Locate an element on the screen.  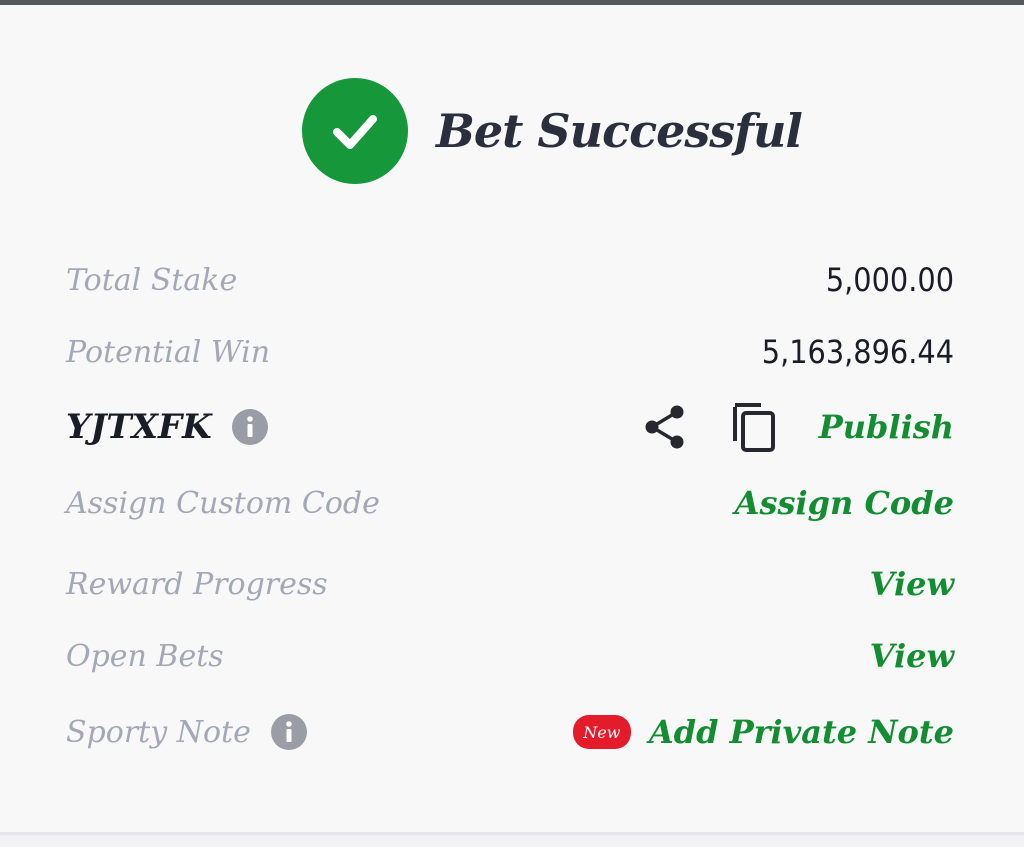
page-title: Bet Successful is located at coordinates (619, 131).